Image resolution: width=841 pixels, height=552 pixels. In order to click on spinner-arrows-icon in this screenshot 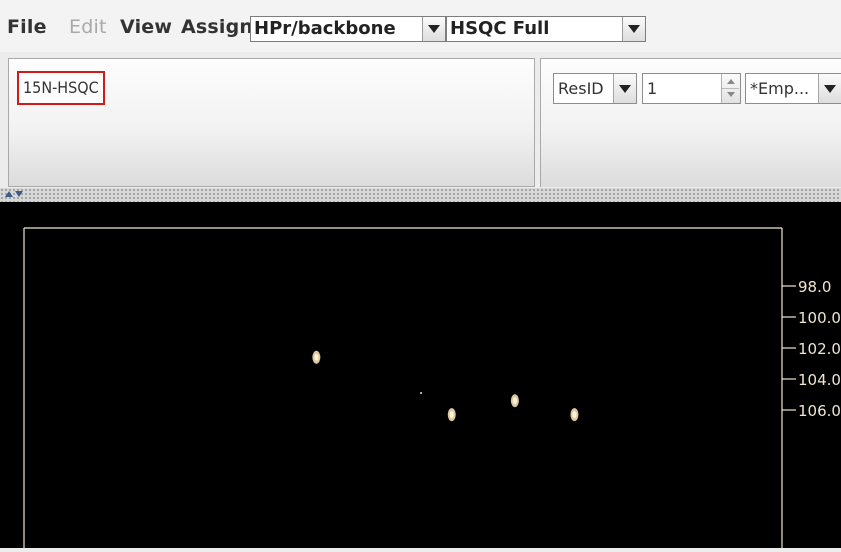, I will do `click(730, 88)`.